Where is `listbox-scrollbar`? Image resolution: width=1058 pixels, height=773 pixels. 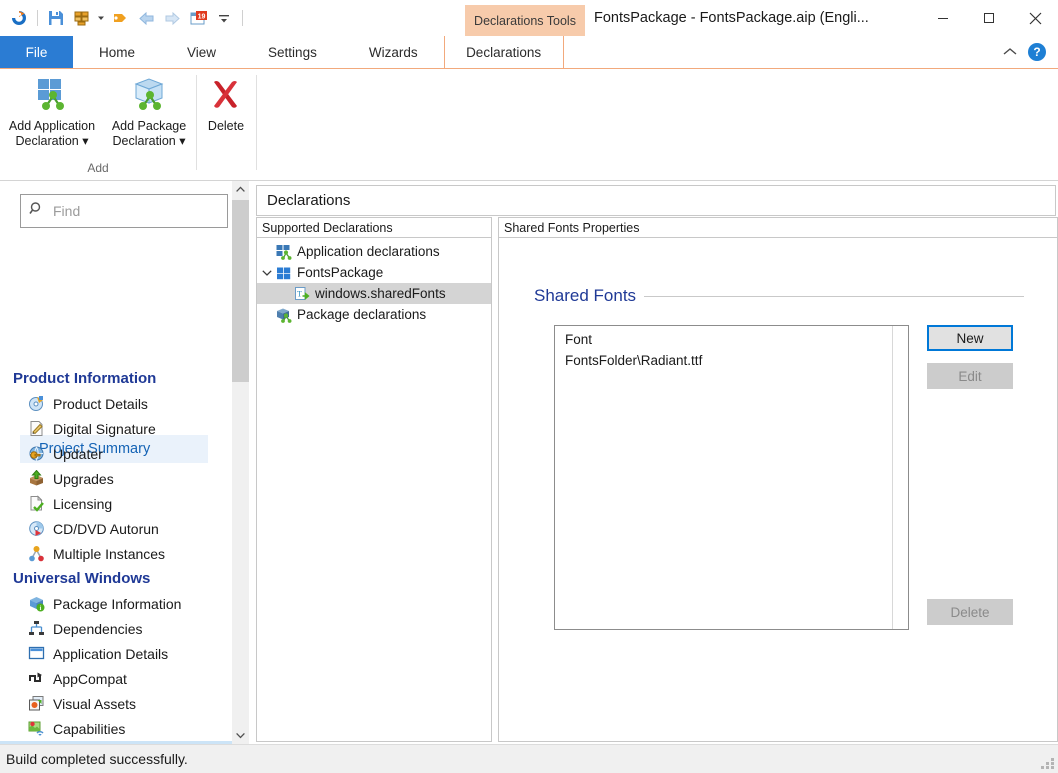 listbox-scrollbar is located at coordinates (900, 477).